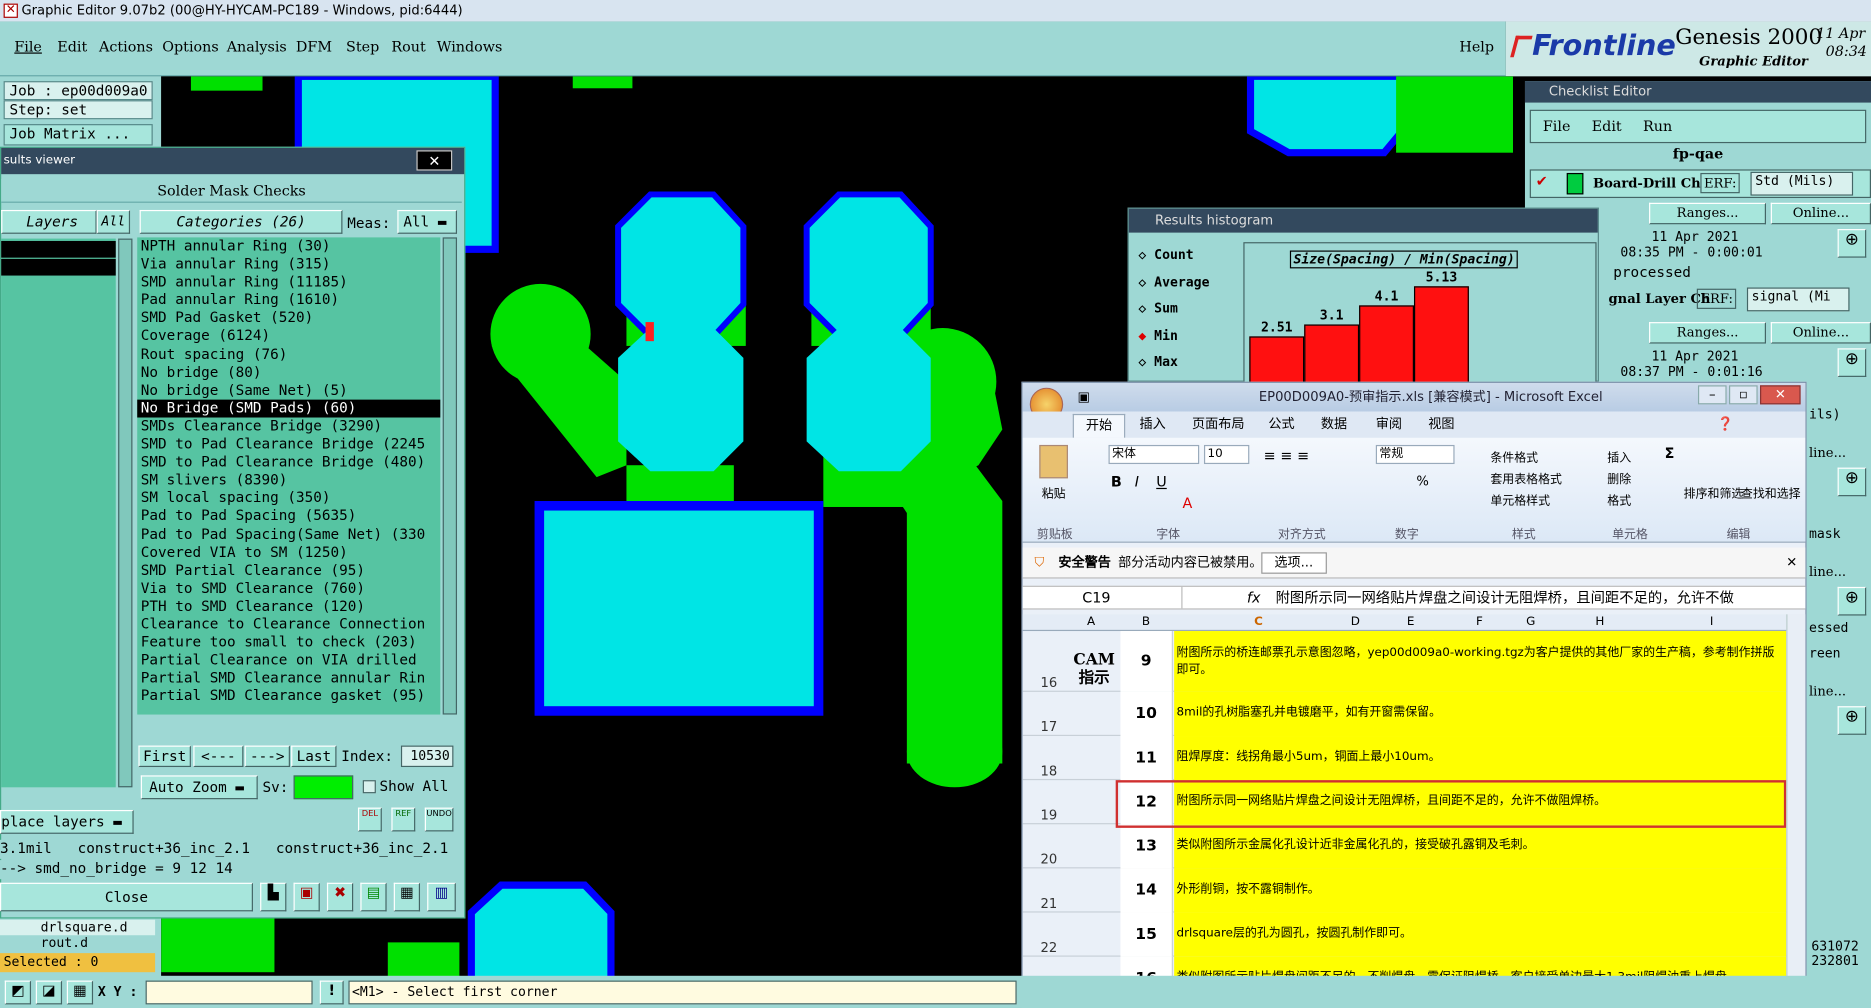  I want to click on col-F: F, so click(1479, 622).